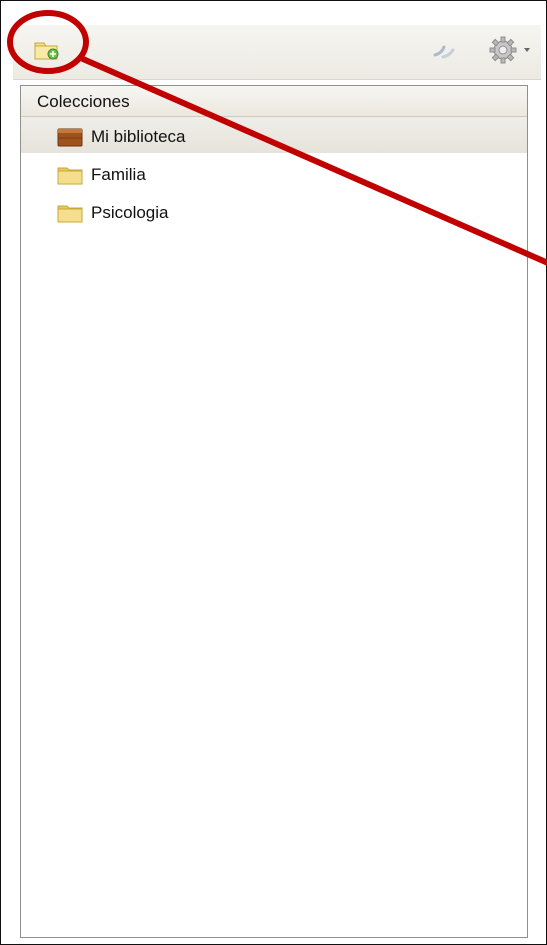  I want to click on collection-item-psicologia: Psicologia, so click(113, 213).